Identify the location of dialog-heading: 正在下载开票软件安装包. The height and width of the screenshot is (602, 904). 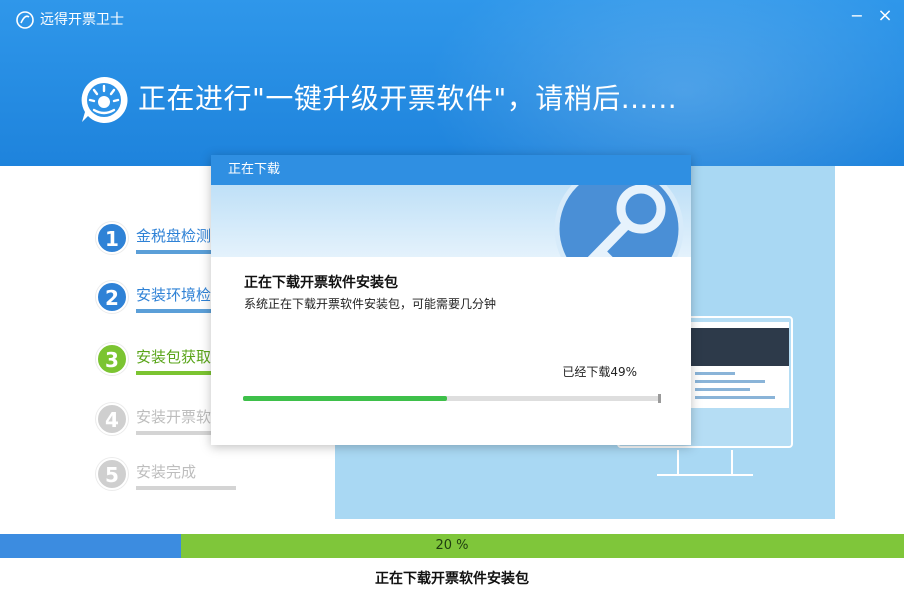
(321, 283).